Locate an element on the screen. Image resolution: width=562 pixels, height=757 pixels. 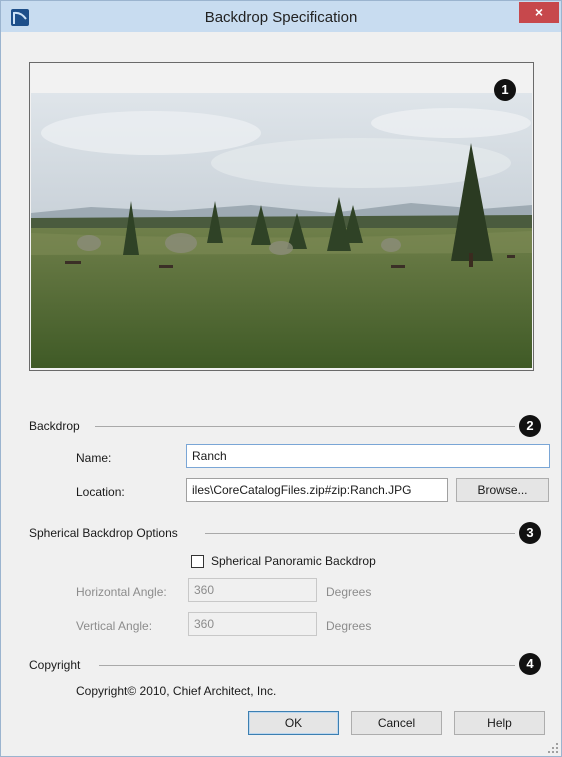
vertical-angle-label: Vertical Angle: is located at coordinates (114, 626).